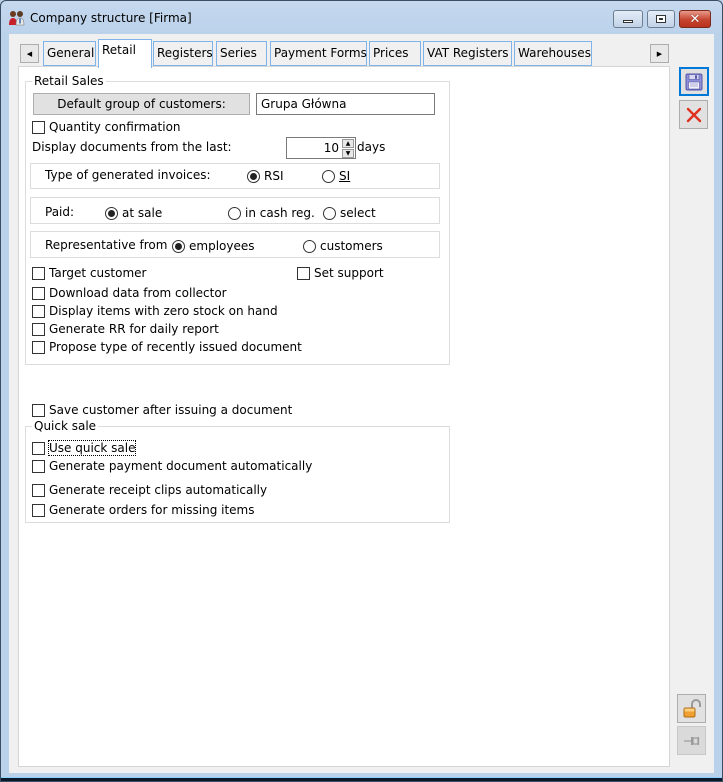  I want to click on checkbox-label: Use quick sale, so click(92, 448).